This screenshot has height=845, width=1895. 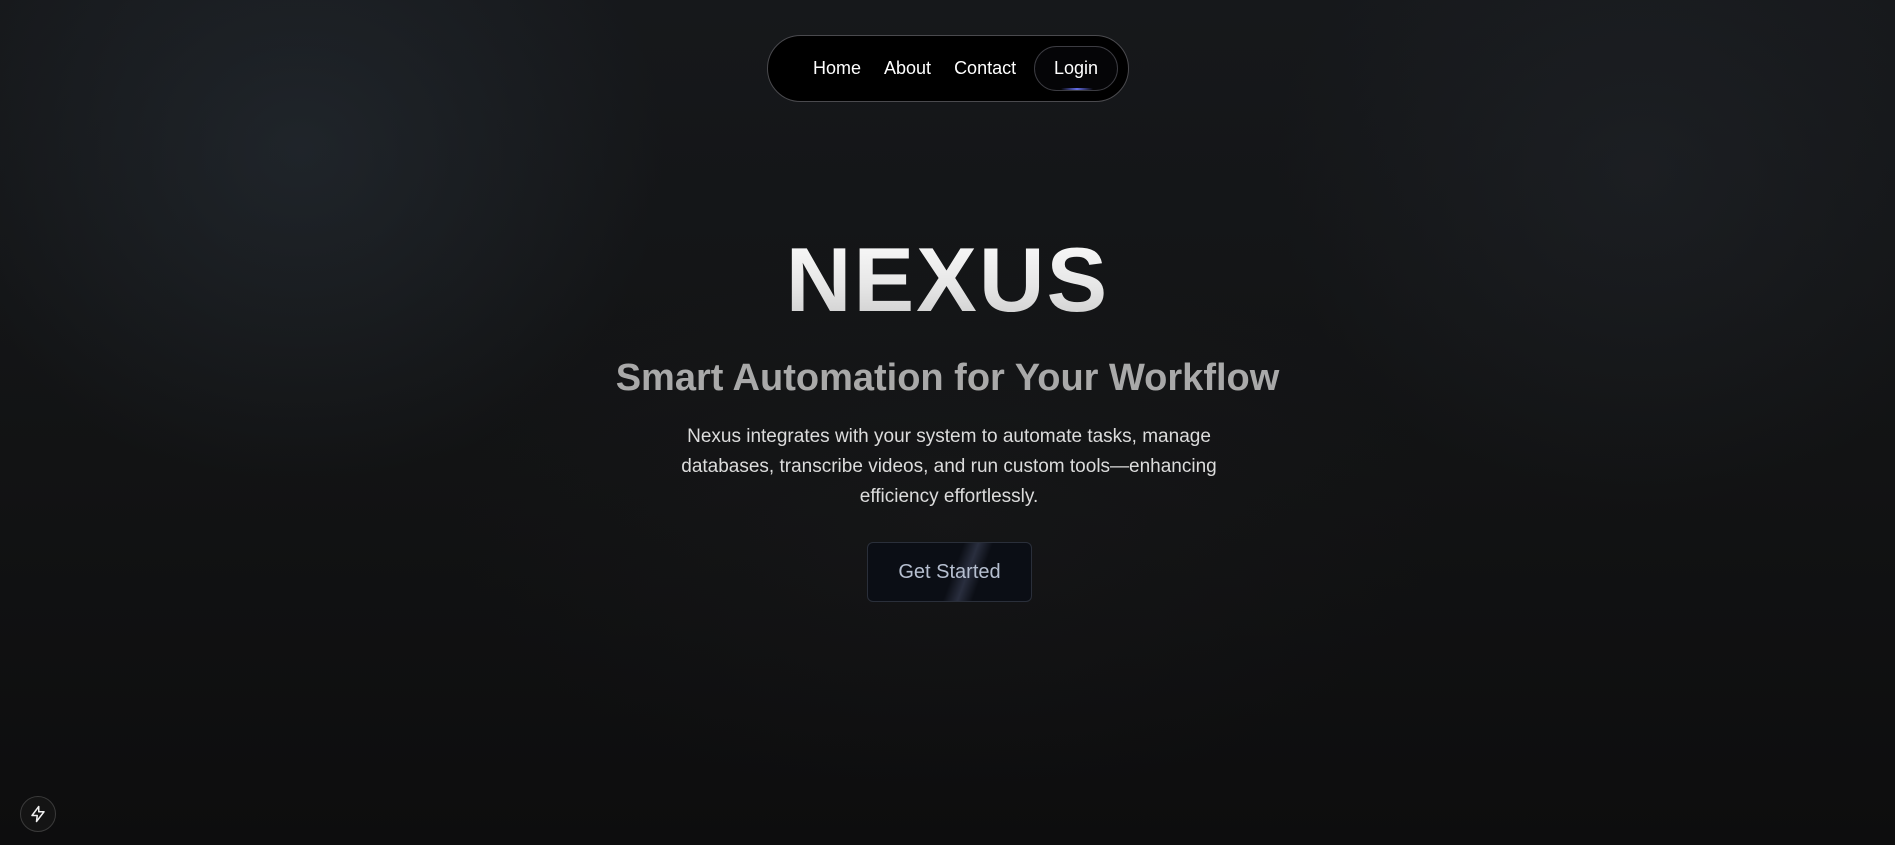 What do you see at coordinates (1077, 89) in the screenshot?
I see `login-button-glow` at bounding box center [1077, 89].